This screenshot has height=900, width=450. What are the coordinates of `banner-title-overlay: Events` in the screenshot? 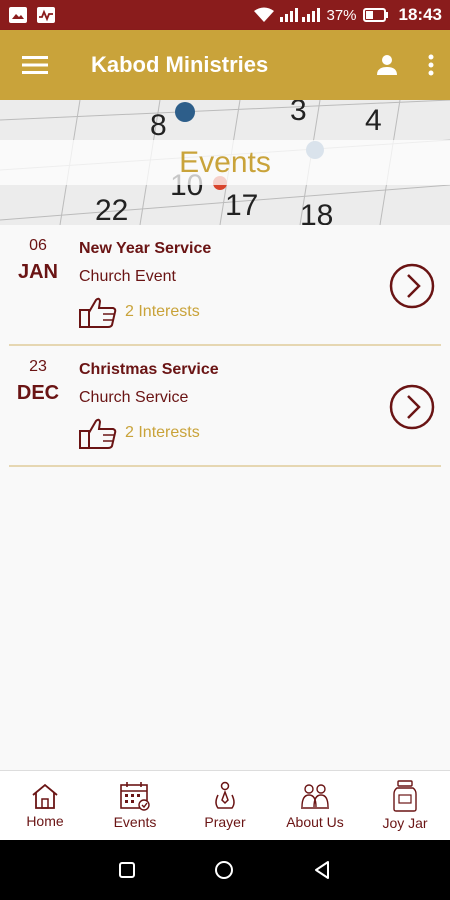 It's located at (225, 162).